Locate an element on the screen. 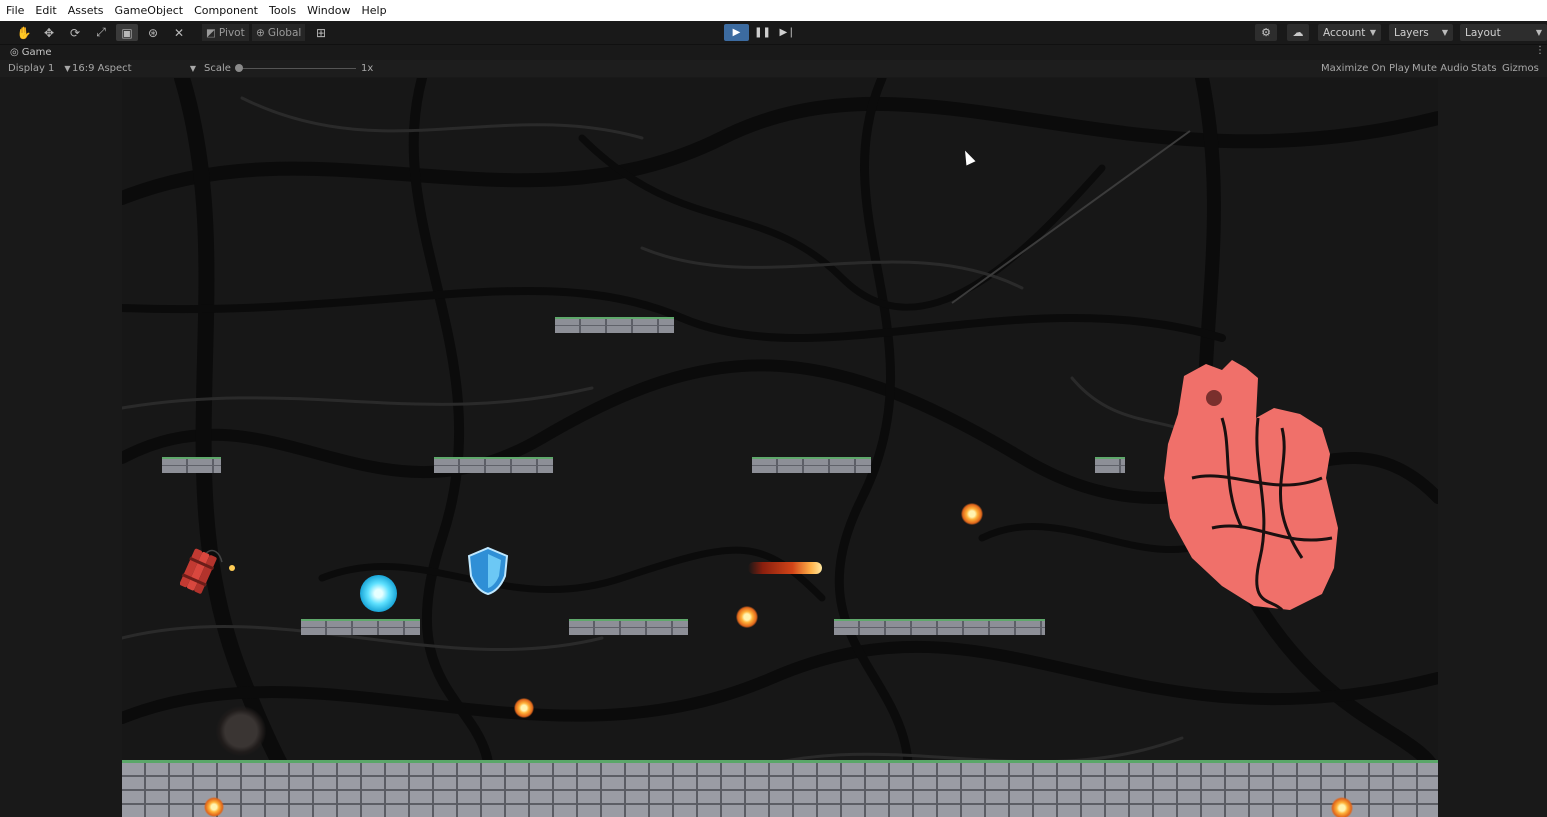  grid-snap-icon: ⊞ is located at coordinates (321, 32).